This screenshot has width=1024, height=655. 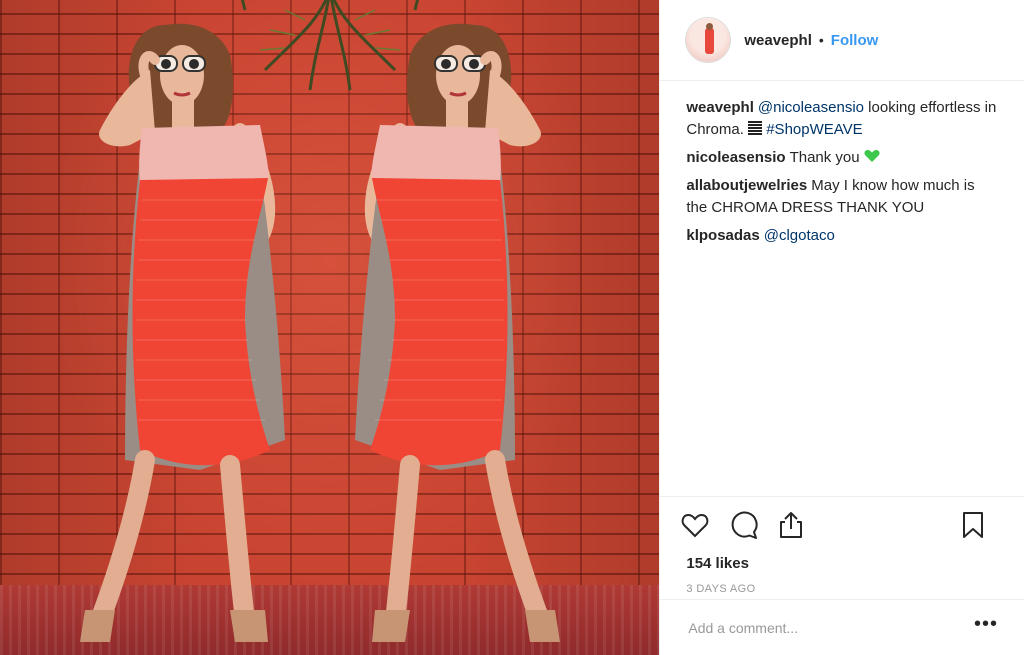 I want to click on add-comment-bar: •••, so click(x=842, y=627).